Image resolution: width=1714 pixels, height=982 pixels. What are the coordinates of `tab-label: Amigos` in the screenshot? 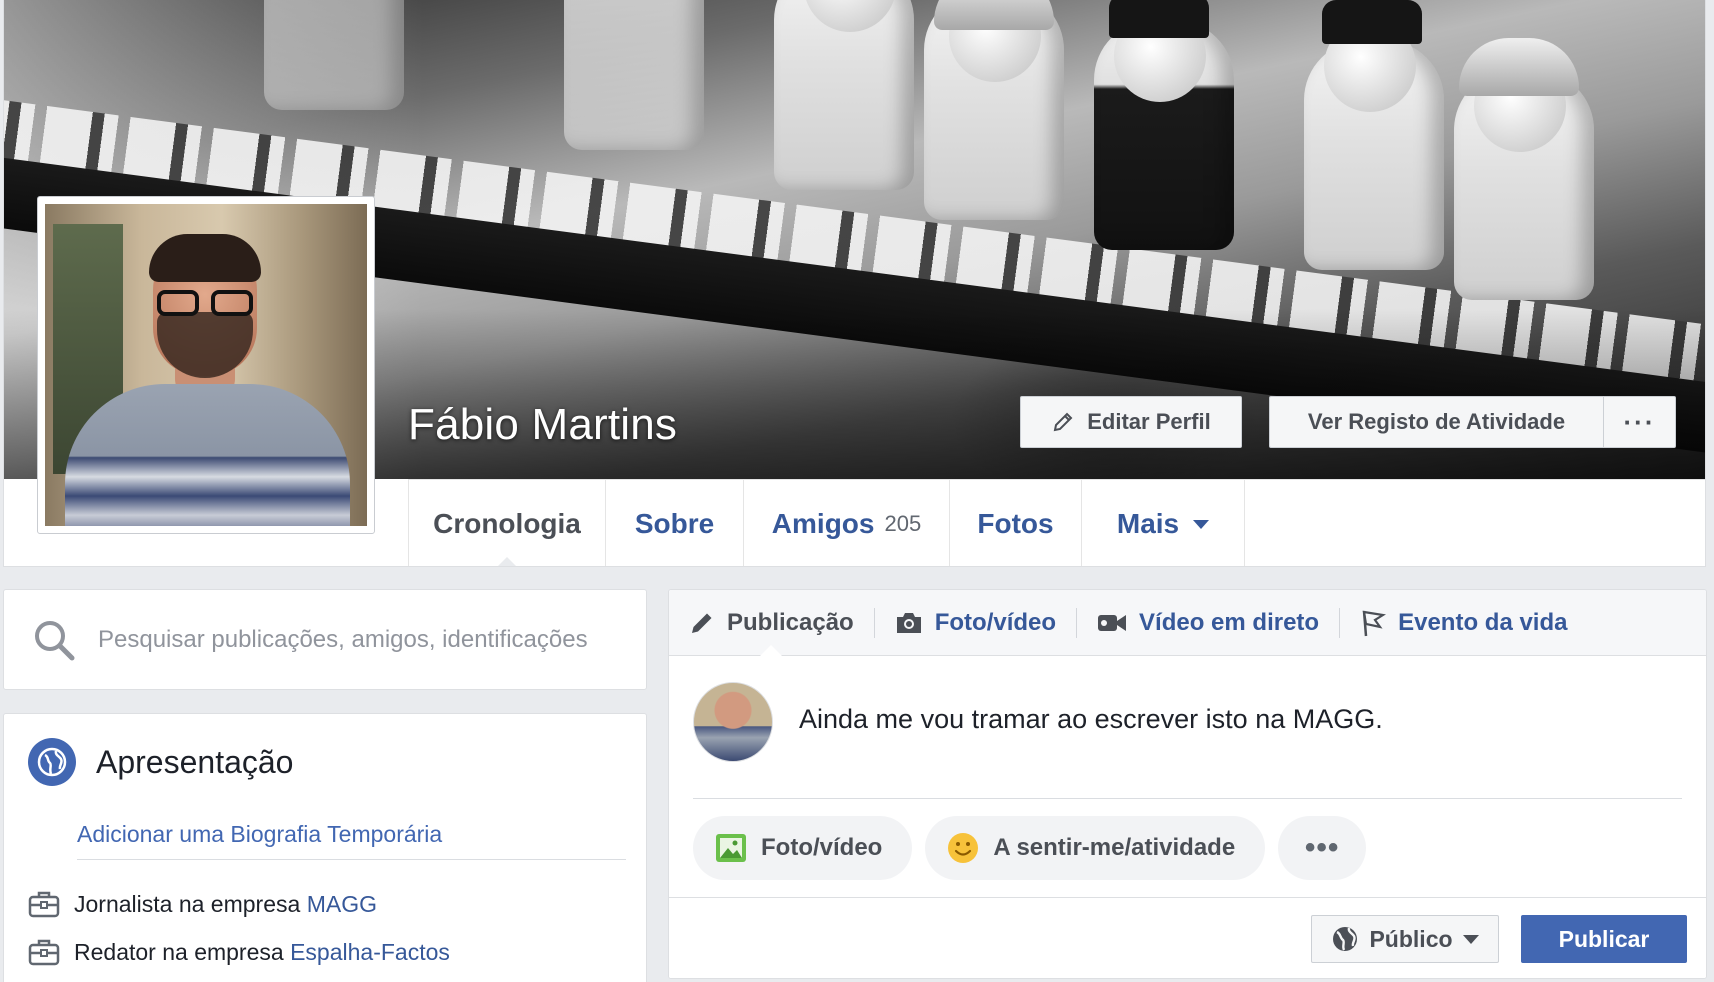 It's located at (823, 523).